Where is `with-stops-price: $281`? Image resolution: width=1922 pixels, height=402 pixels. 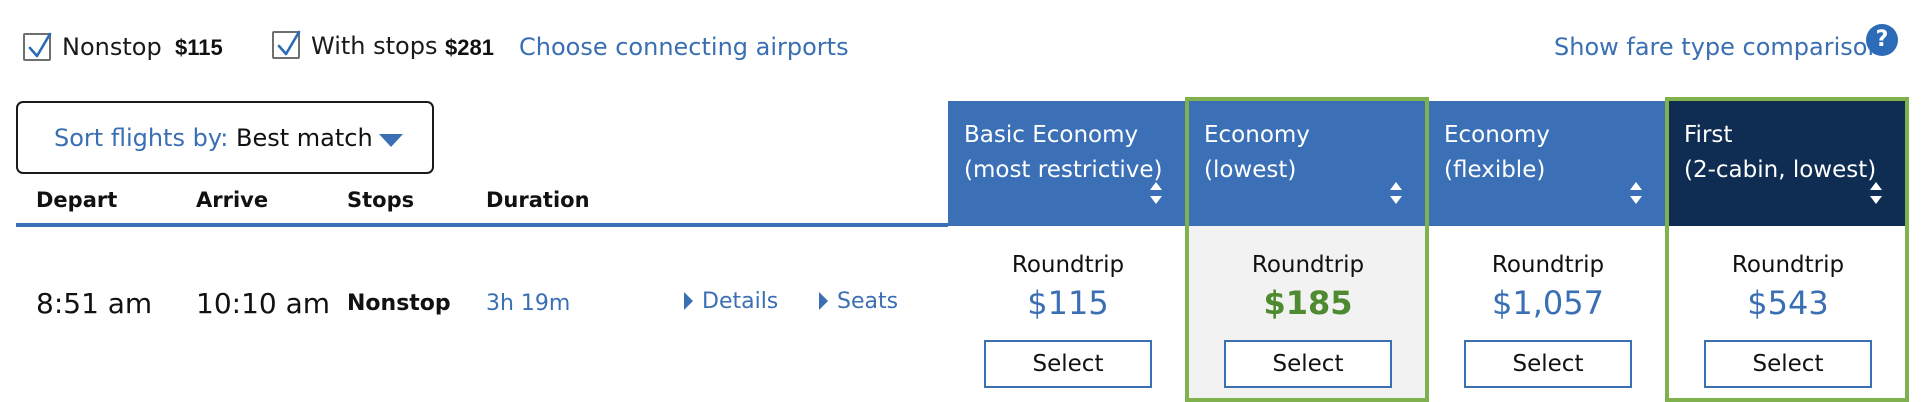
with-stops-price: $281 is located at coordinates (469, 47).